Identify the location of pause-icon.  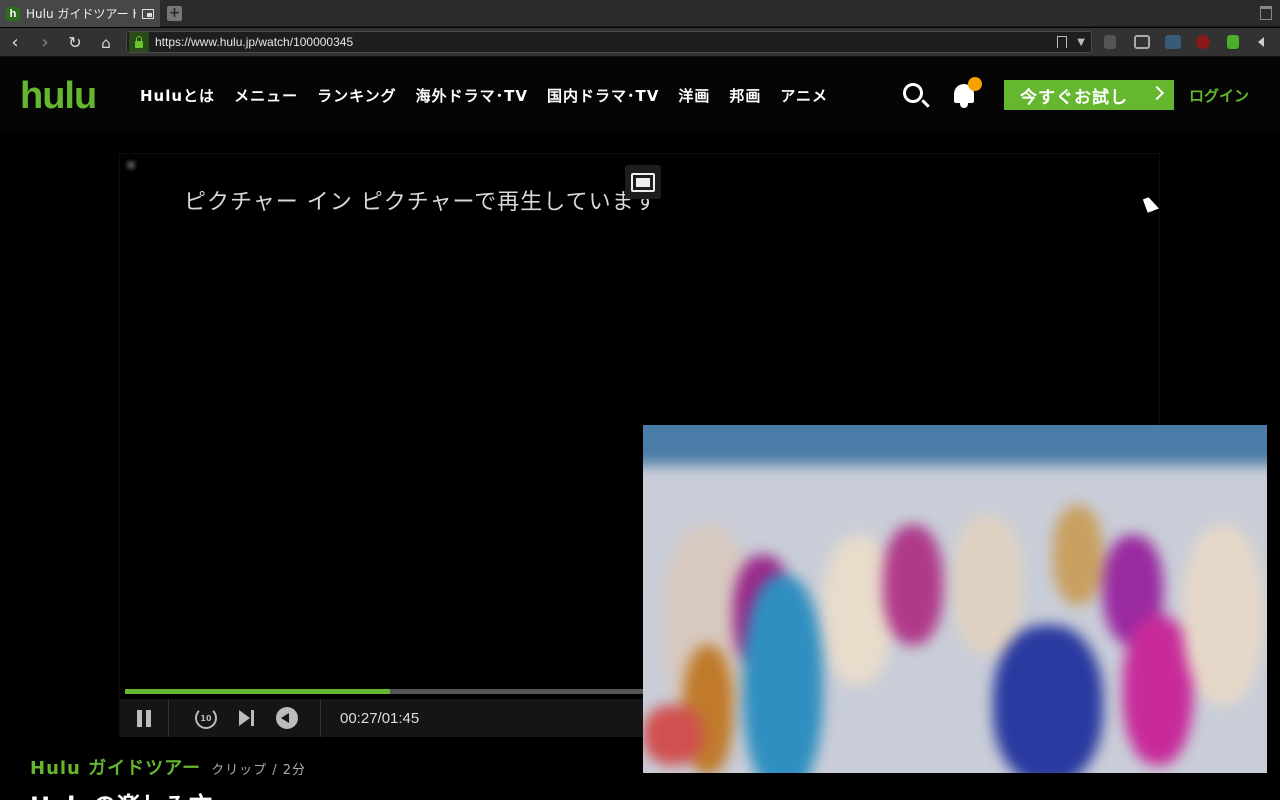
(144, 718).